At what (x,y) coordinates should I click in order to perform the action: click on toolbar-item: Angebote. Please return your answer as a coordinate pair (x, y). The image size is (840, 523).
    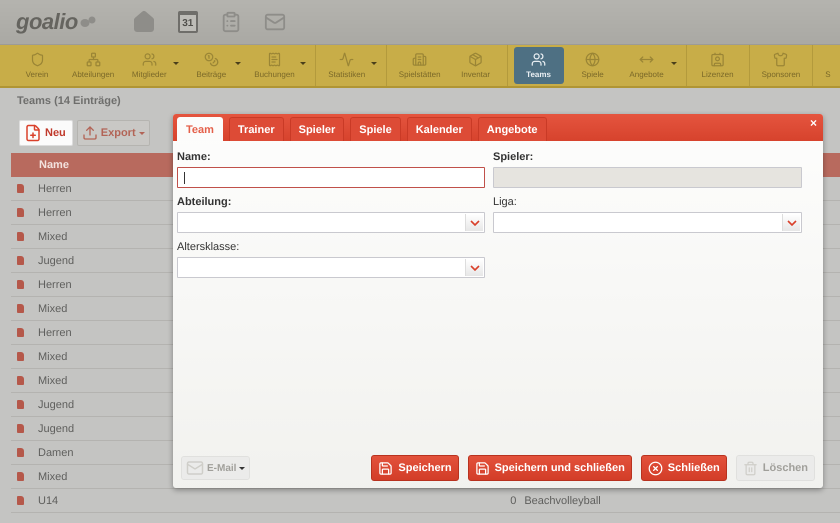
    Looking at the image, I should click on (651, 65).